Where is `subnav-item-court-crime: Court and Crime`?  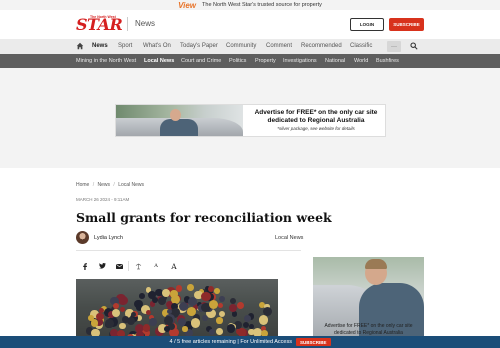 subnav-item-court-crime: Court and Crime is located at coordinates (201, 61).